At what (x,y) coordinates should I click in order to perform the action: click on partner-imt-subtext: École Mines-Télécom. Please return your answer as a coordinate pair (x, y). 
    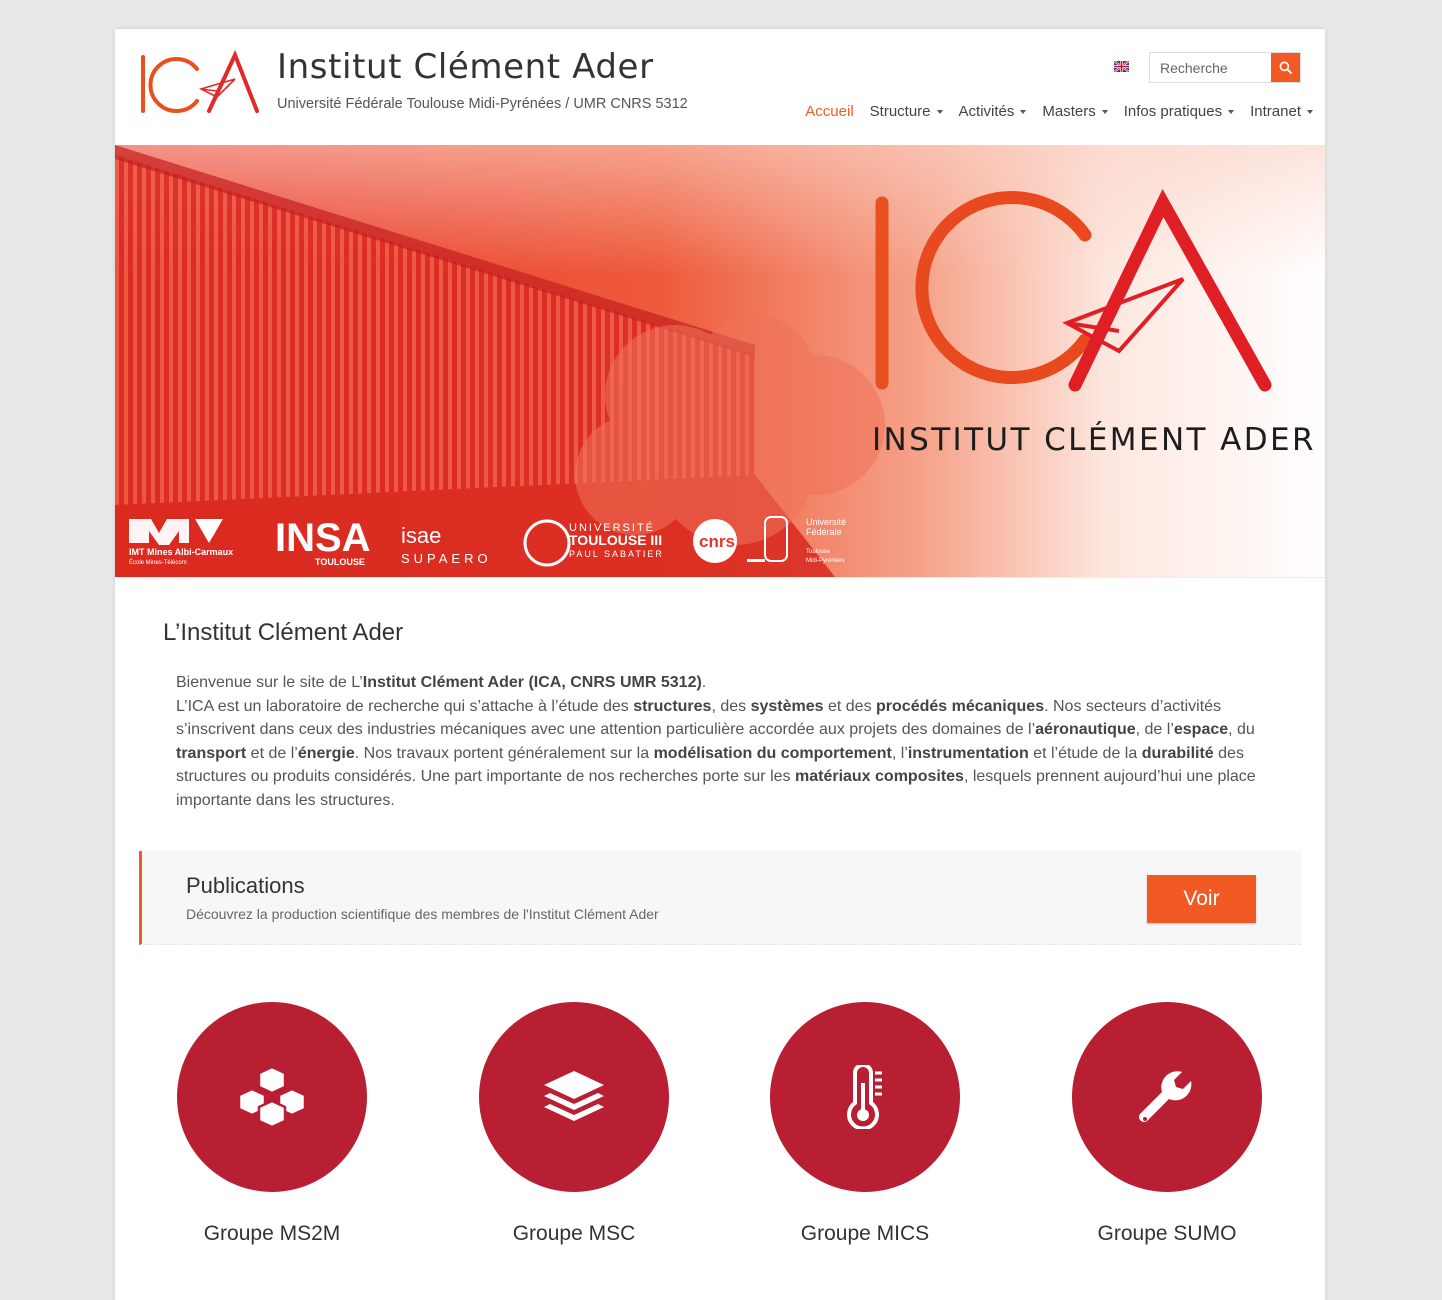
    Looking at the image, I should click on (158, 562).